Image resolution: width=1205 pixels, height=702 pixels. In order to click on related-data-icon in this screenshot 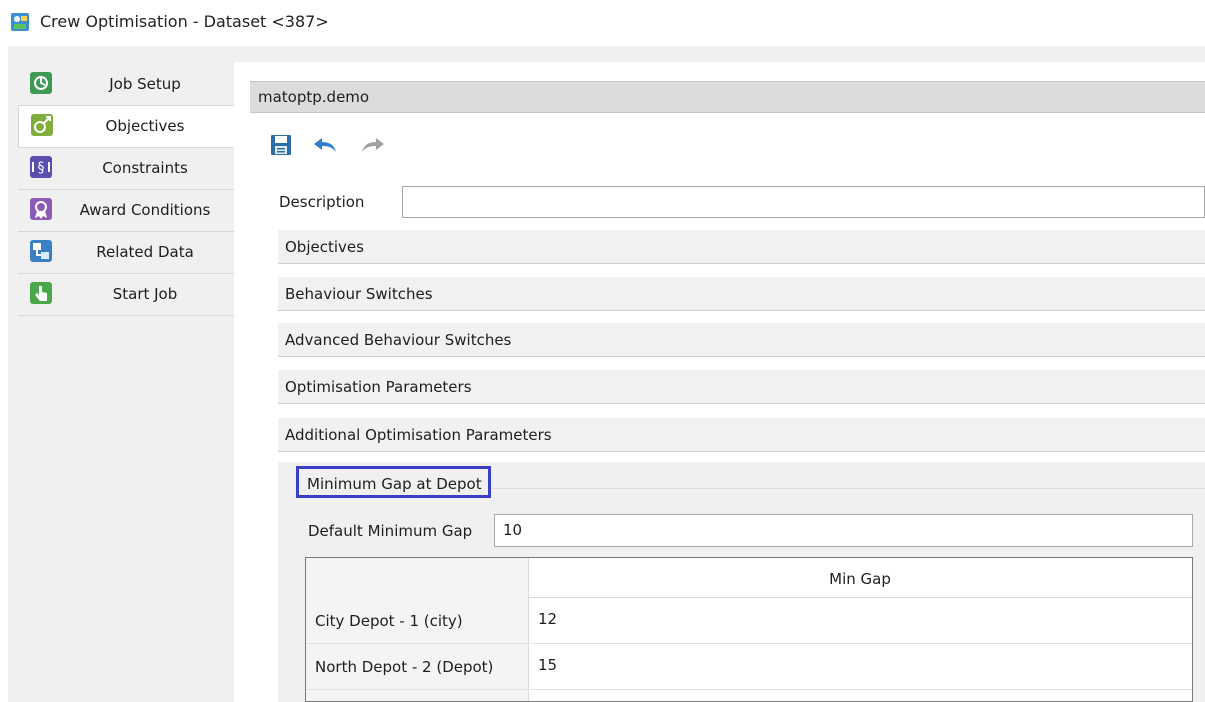, I will do `click(41, 251)`.